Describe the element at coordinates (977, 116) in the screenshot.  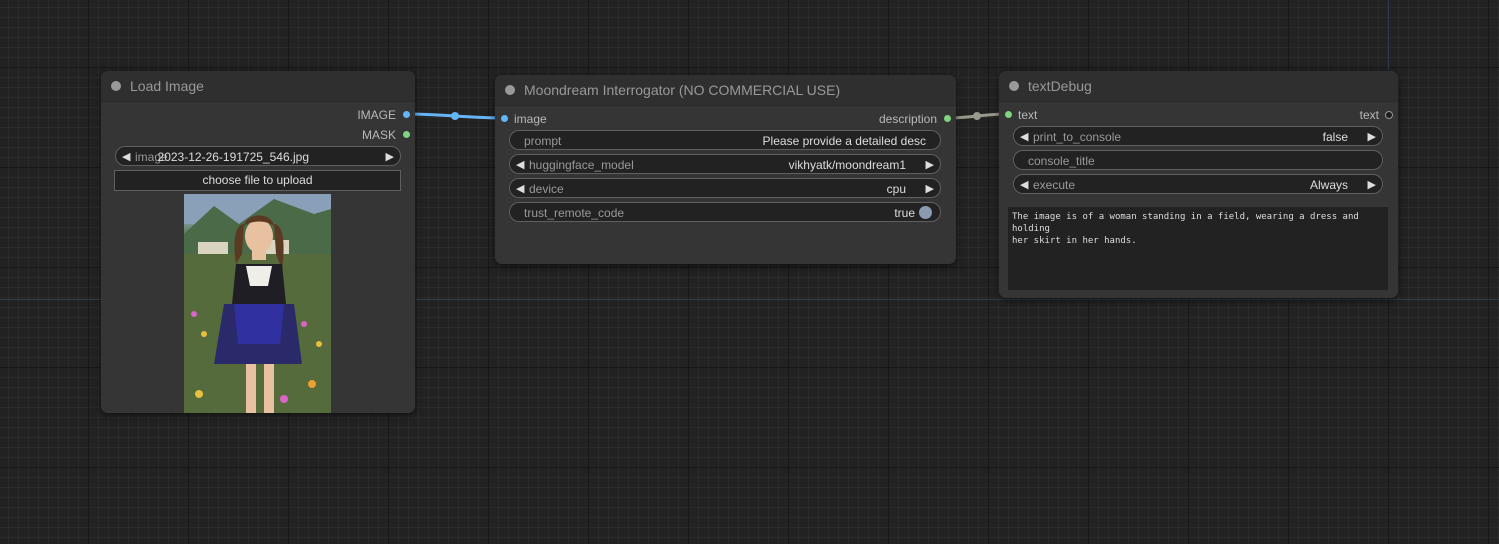
I see `description-link-midpoint` at that location.